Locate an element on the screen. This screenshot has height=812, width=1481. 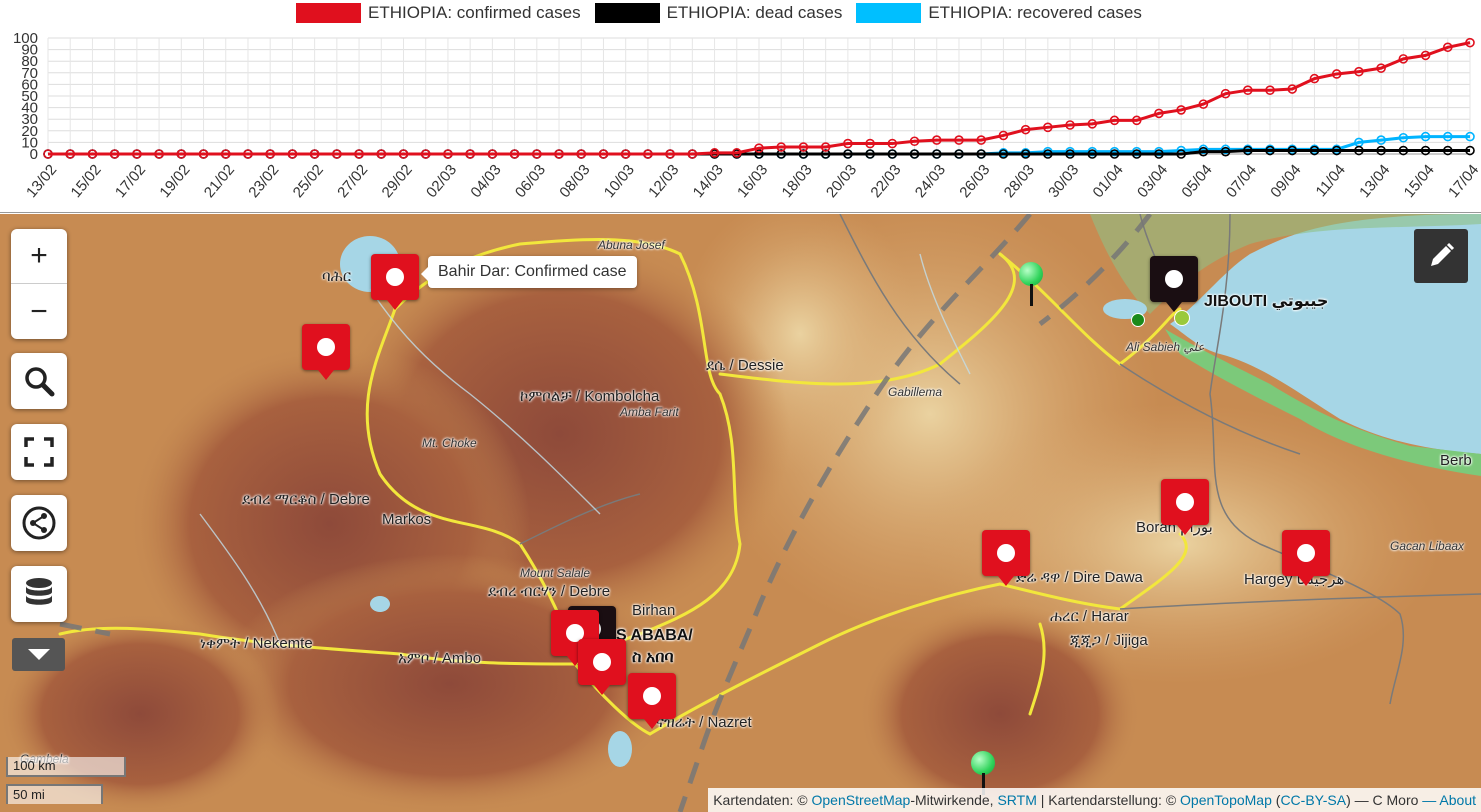
case-marker-boran is located at coordinates (1185, 507).